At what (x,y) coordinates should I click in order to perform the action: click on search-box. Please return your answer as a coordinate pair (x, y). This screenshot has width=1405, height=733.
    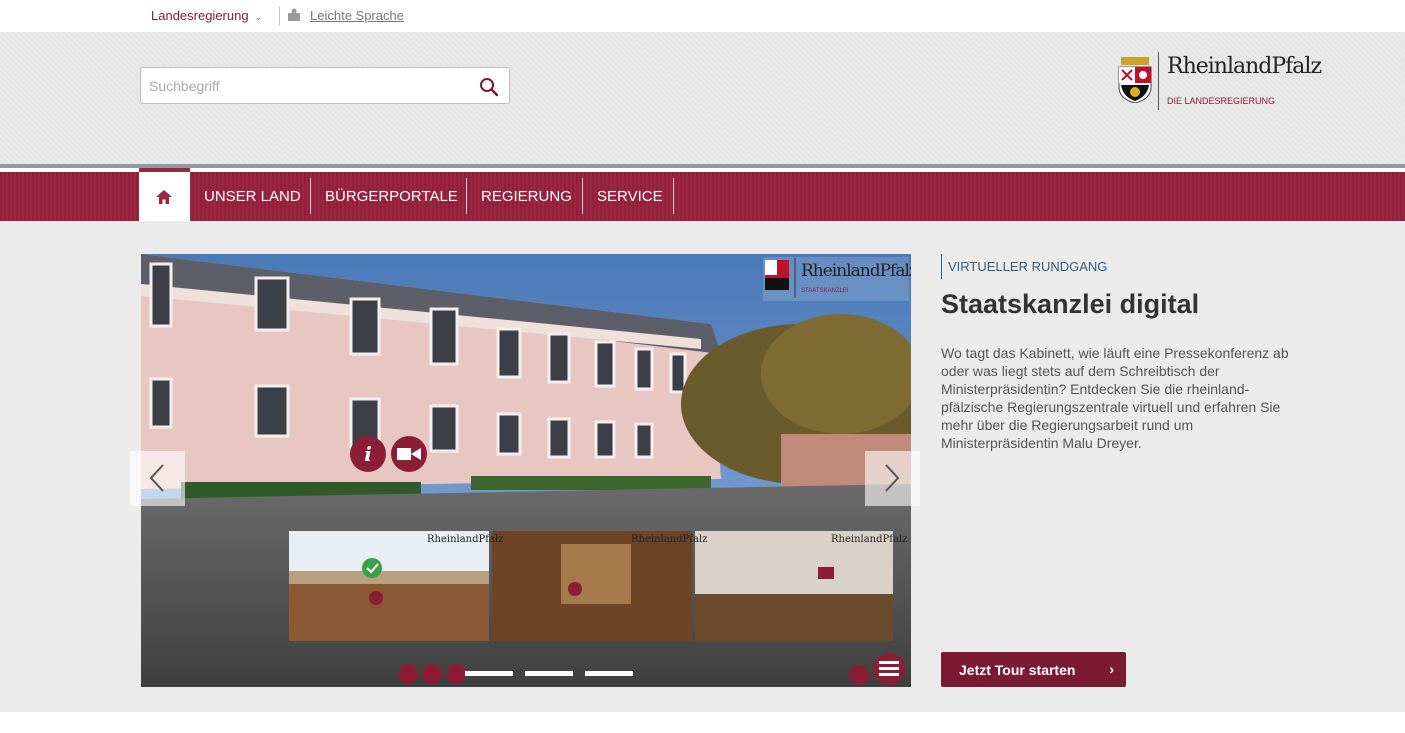
    Looking at the image, I should click on (325, 85).